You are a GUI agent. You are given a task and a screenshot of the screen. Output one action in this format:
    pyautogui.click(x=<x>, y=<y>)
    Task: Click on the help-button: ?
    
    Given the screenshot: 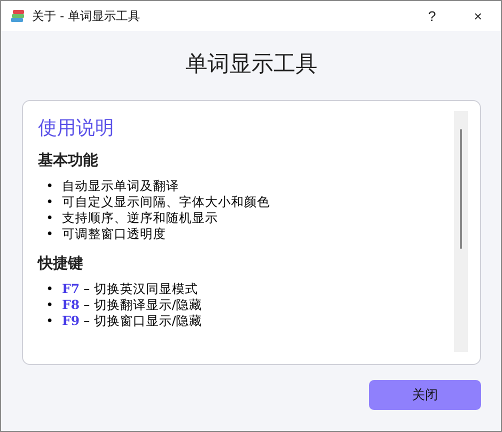 What is the action you would take?
    pyautogui.click(x=432, y=16)
    